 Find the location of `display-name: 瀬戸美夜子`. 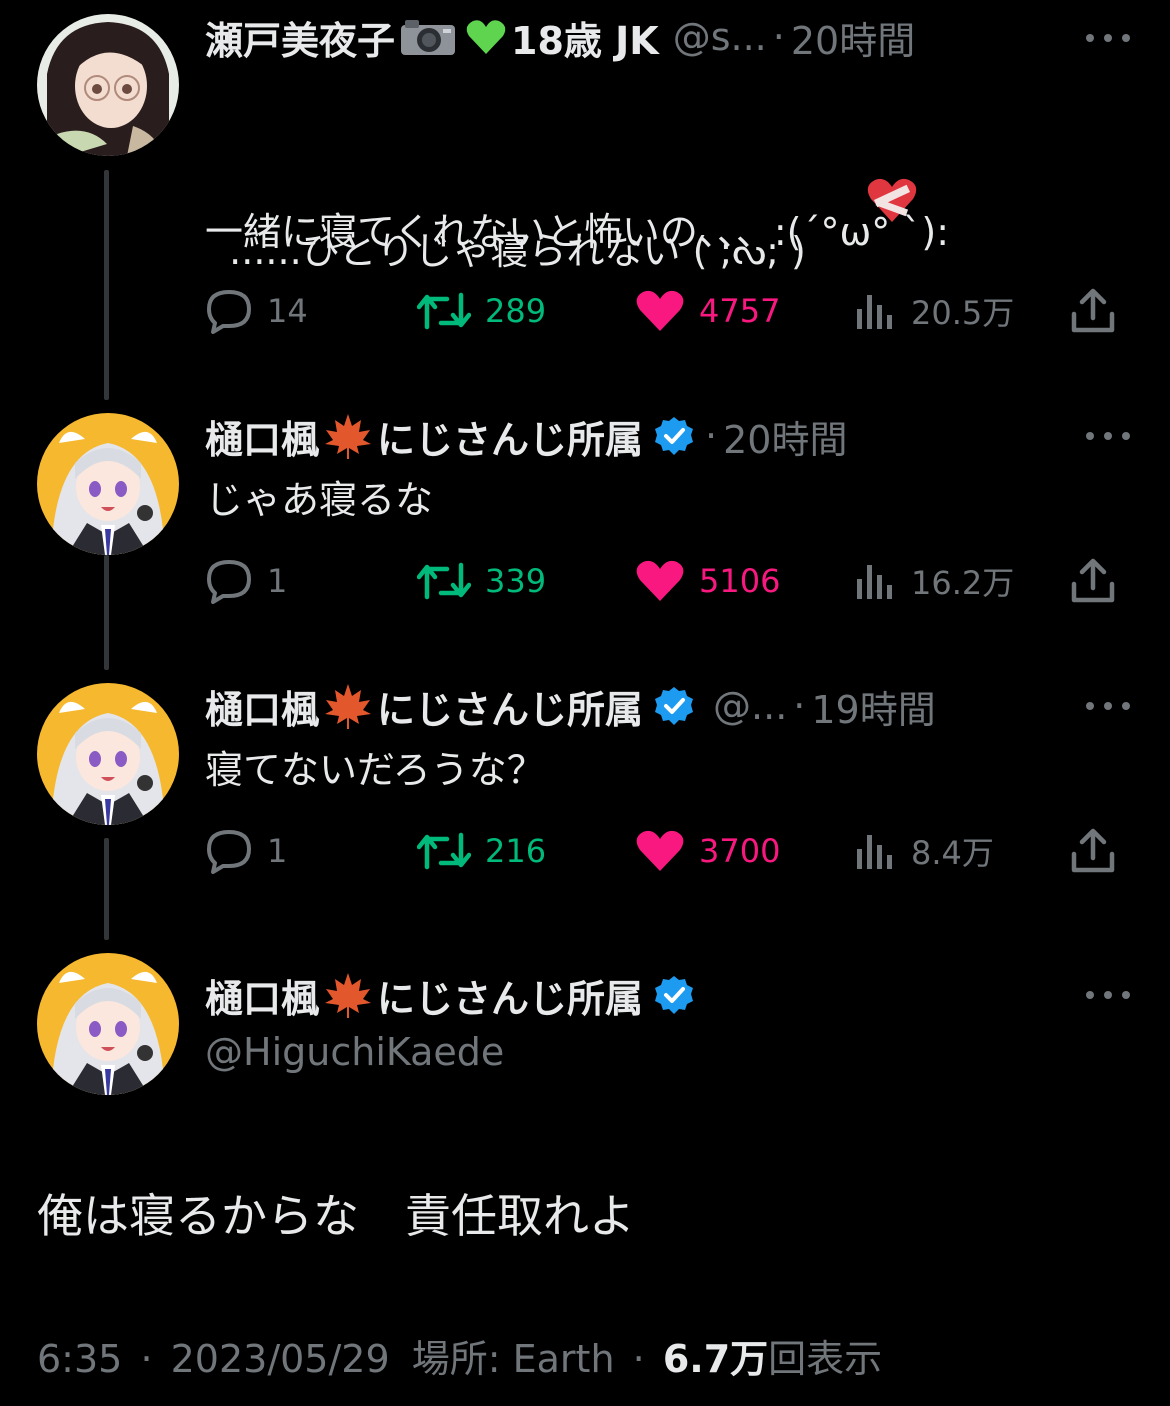

display-name: 瀬戸美夜子 is located at coordinates (300, 37).